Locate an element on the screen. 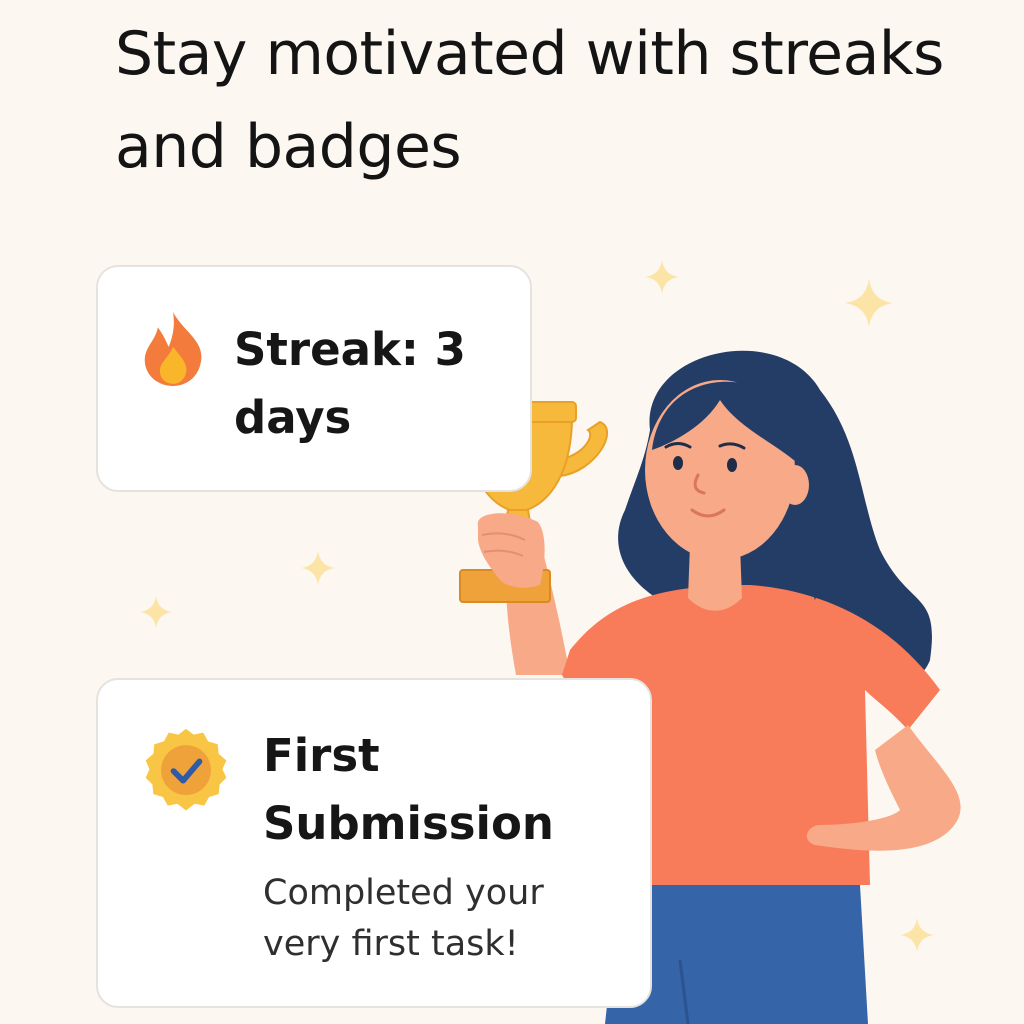 This screenshot has width=1024, height=1024. flame-icon is located at coordinates (173, 349).